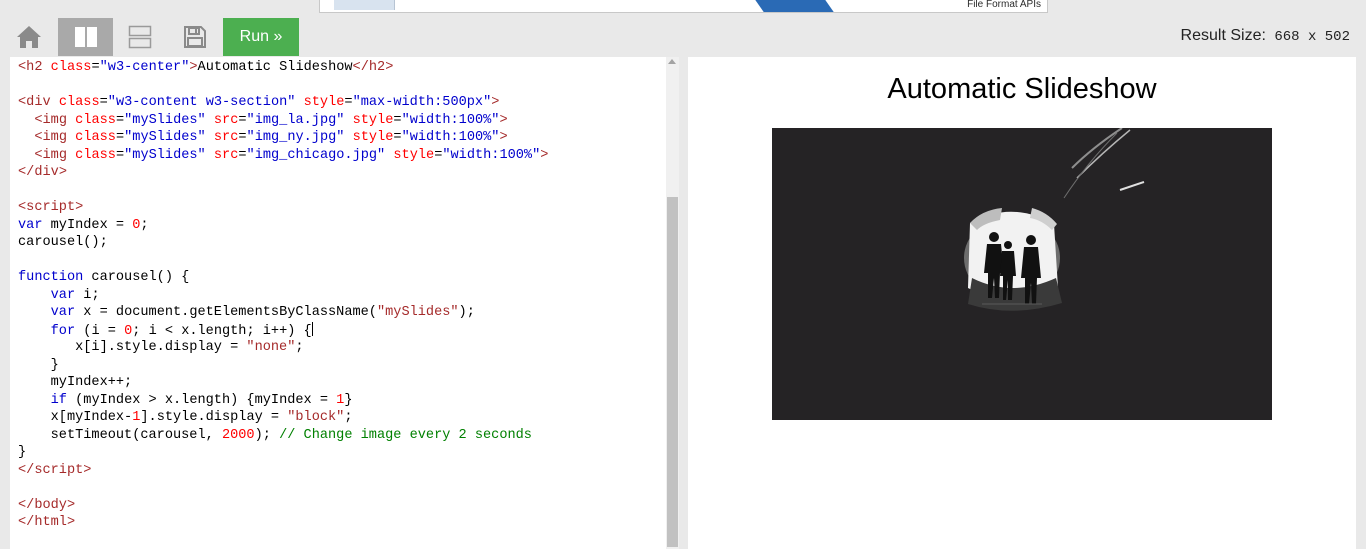 Image resolution: width=1366 pixels, height=549 pixels. I want to click on code-token: script, so click(51, 207).